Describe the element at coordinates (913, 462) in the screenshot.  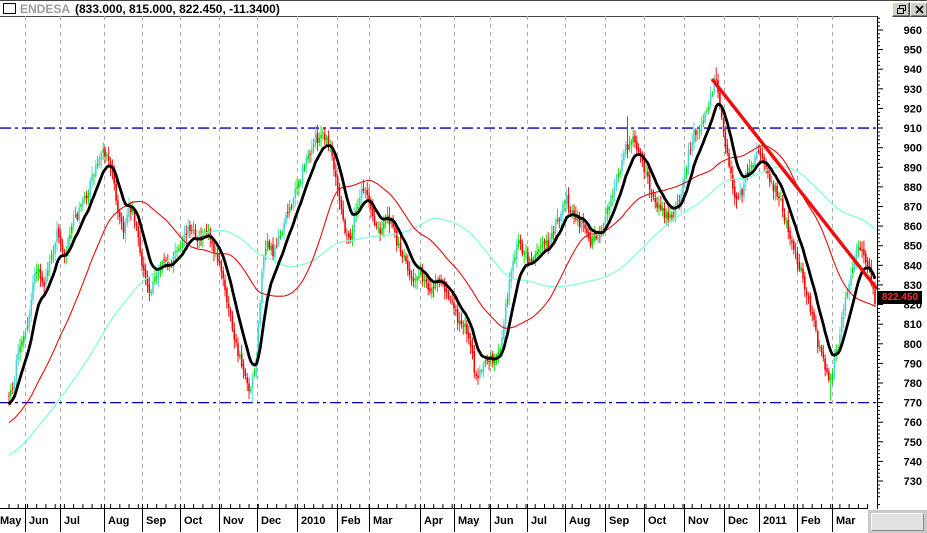
I see `svg-text: 740` at that location.